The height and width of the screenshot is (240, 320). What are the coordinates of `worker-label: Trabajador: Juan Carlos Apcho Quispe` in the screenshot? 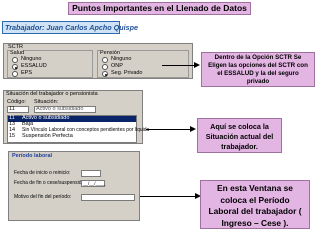 It's located at (70, 27).